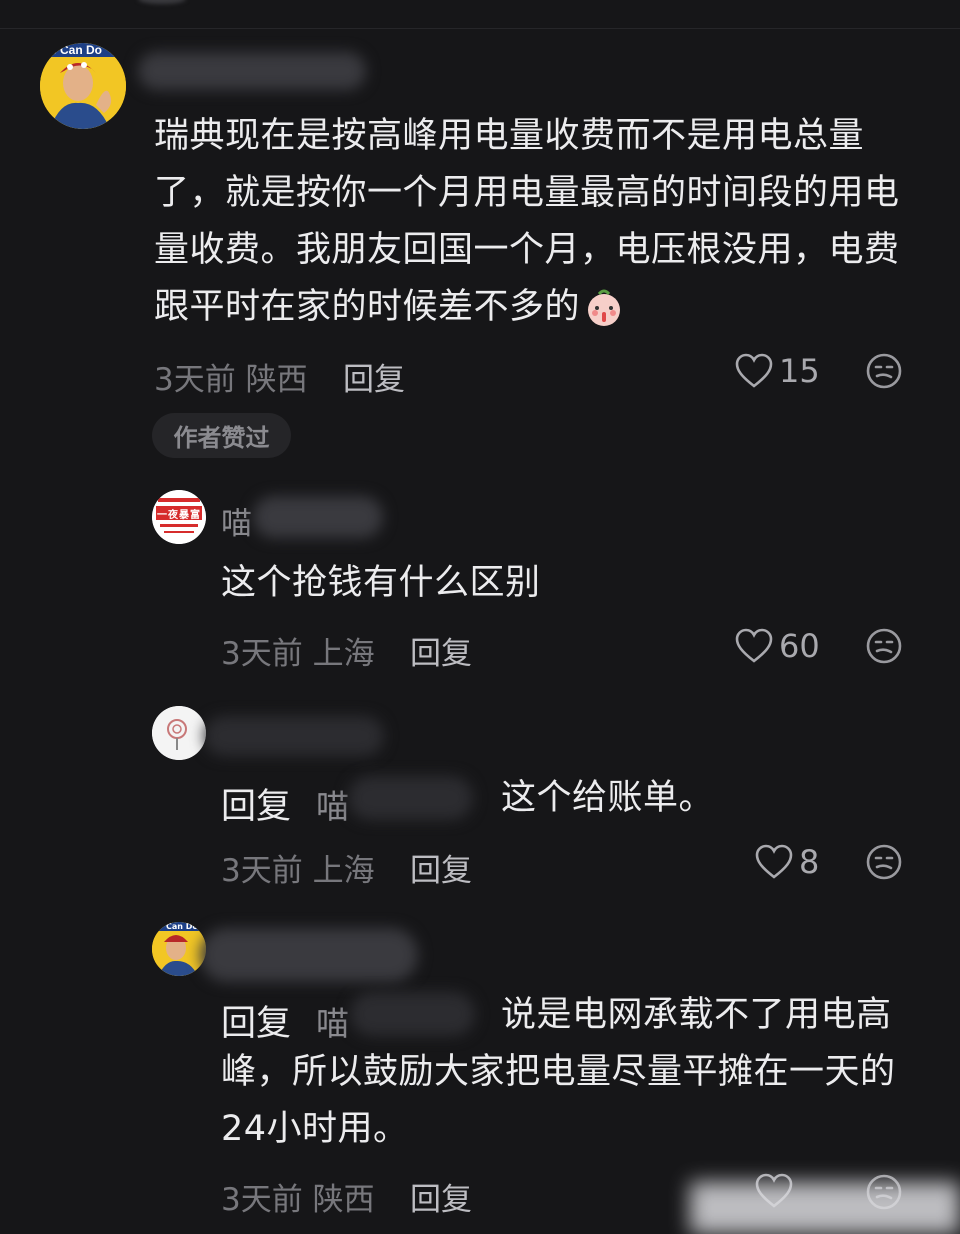 The height and width of the screenshot is (1234, 960). What do you see at coordinates (825, 1208) in the screenshot?
I see `watermark-blur` at bounding box center [825, 1208].